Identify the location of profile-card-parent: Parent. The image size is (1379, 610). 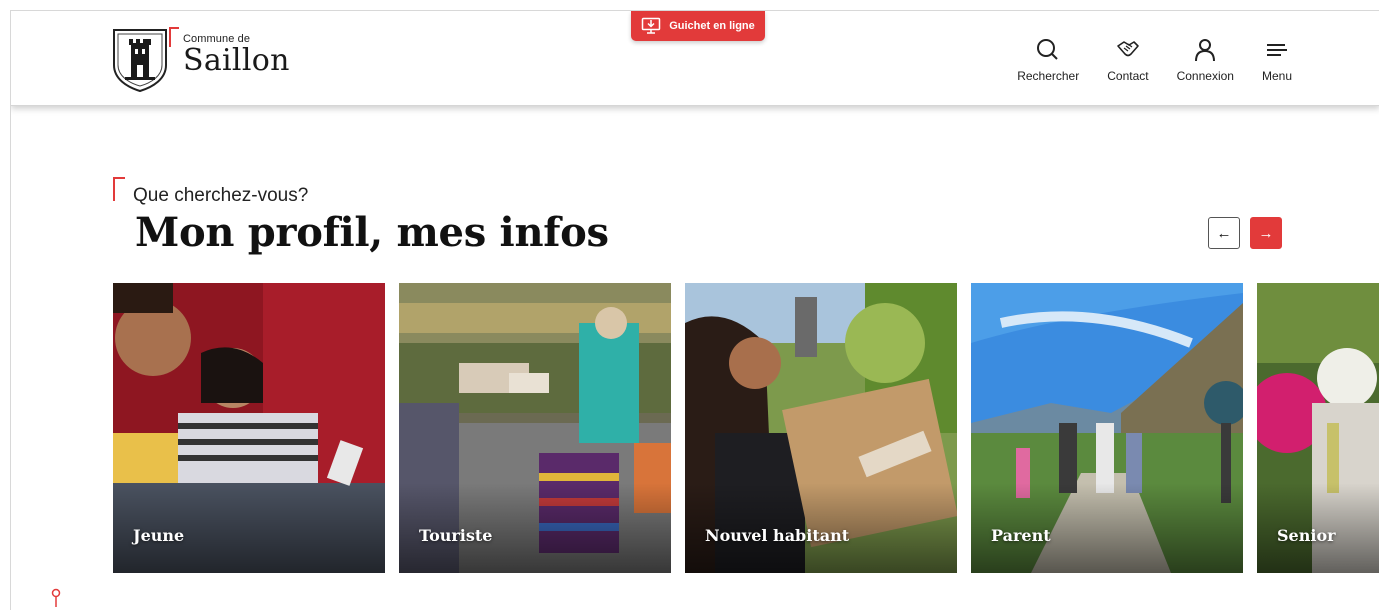
(1107, 428).